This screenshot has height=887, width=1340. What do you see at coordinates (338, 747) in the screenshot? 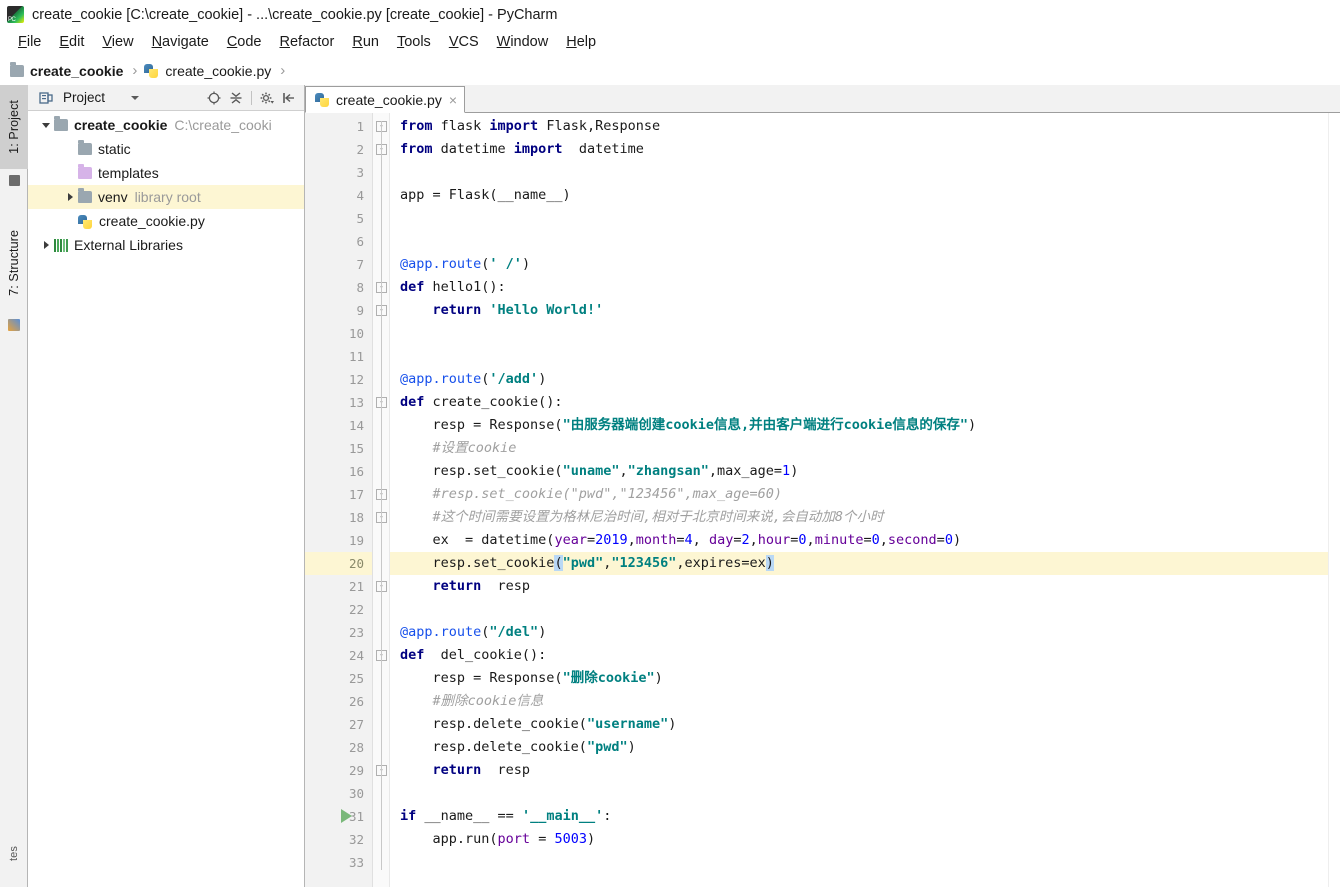
I see `line-number-28: 28` at bounding box center [338, 747].